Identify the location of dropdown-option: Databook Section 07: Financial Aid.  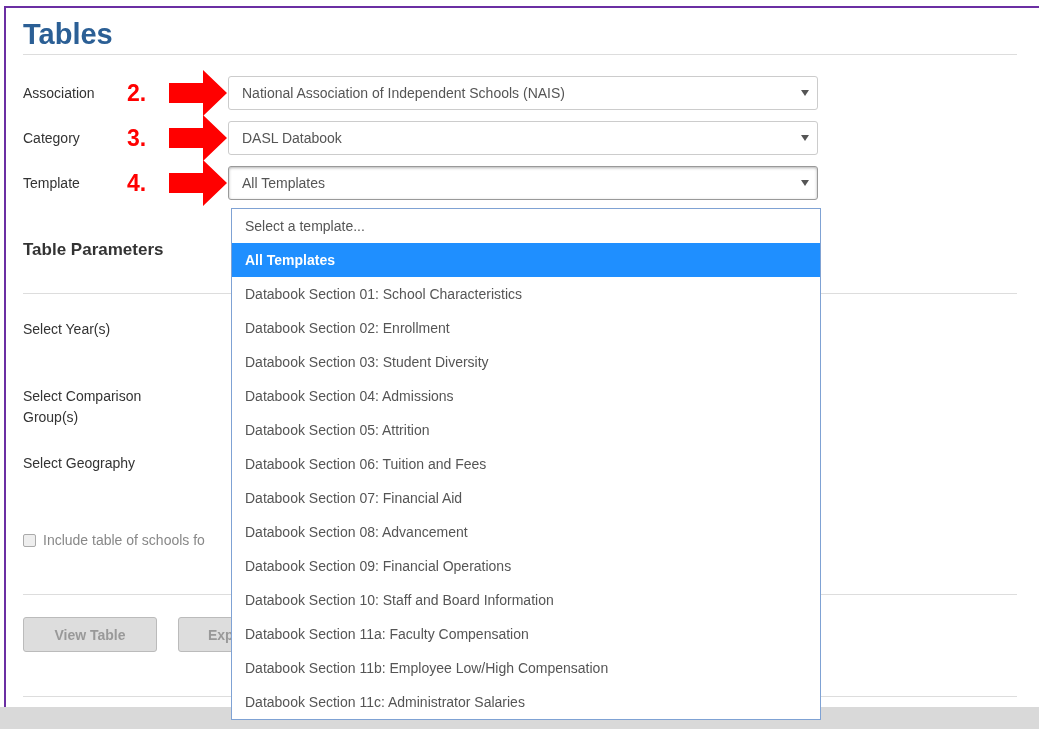
(526, 498).